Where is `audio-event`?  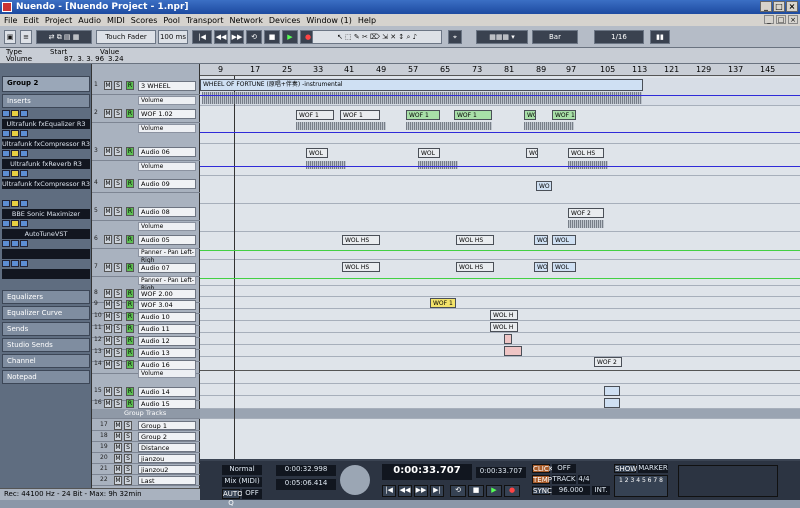 audio-event is located at coordinates (508, 339).